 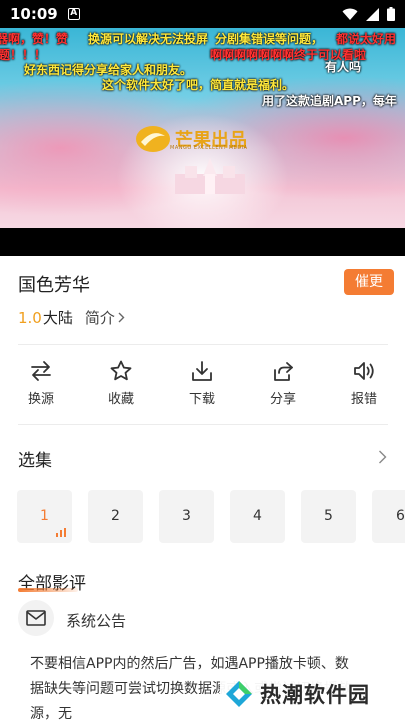 I want to click on action-favorite: 收藏, so click(x=121, y=383).